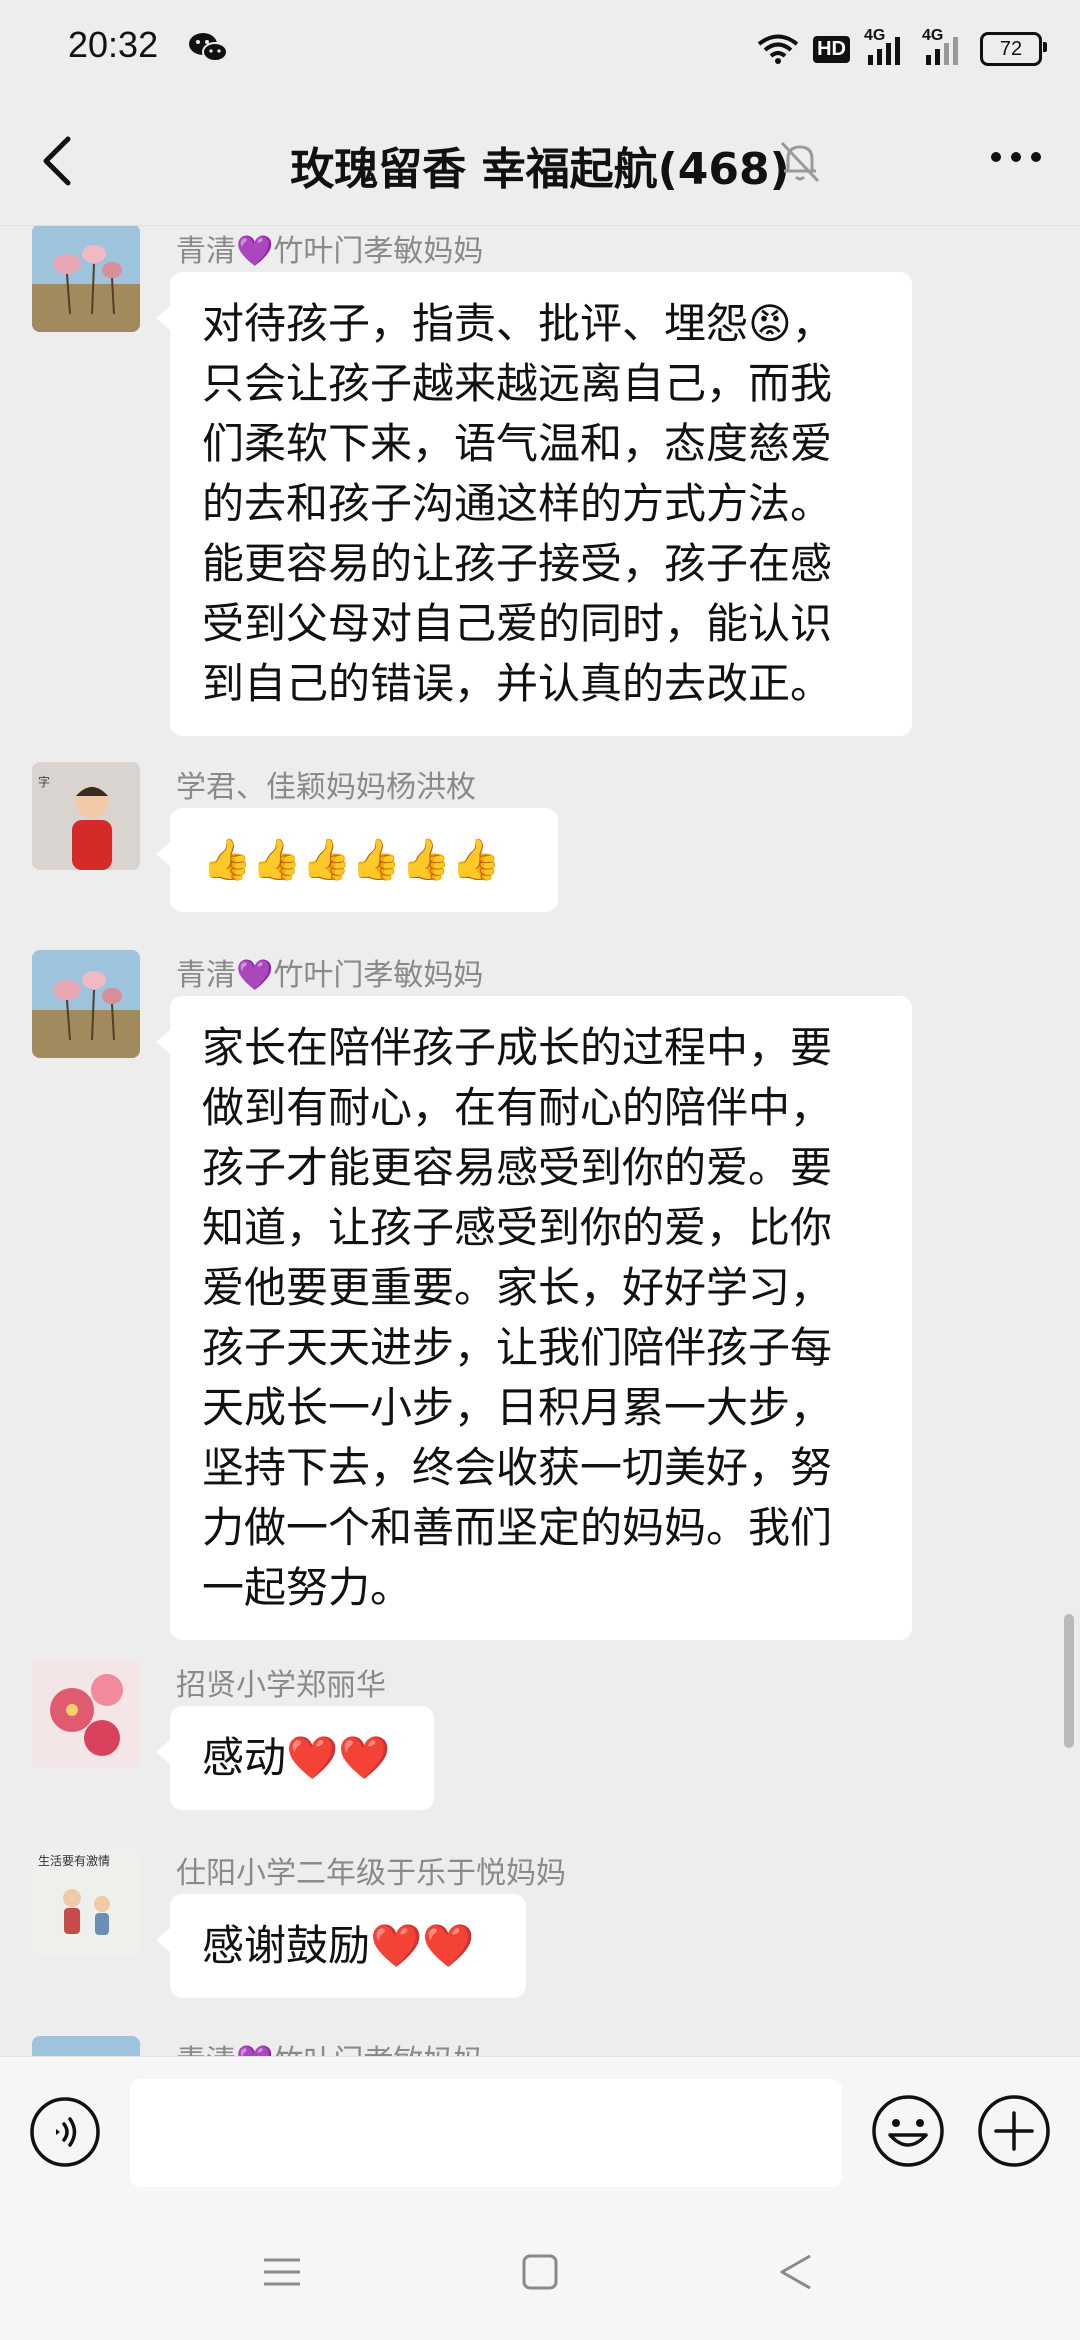  I want to click on menu-icon, so click(282, 2272).